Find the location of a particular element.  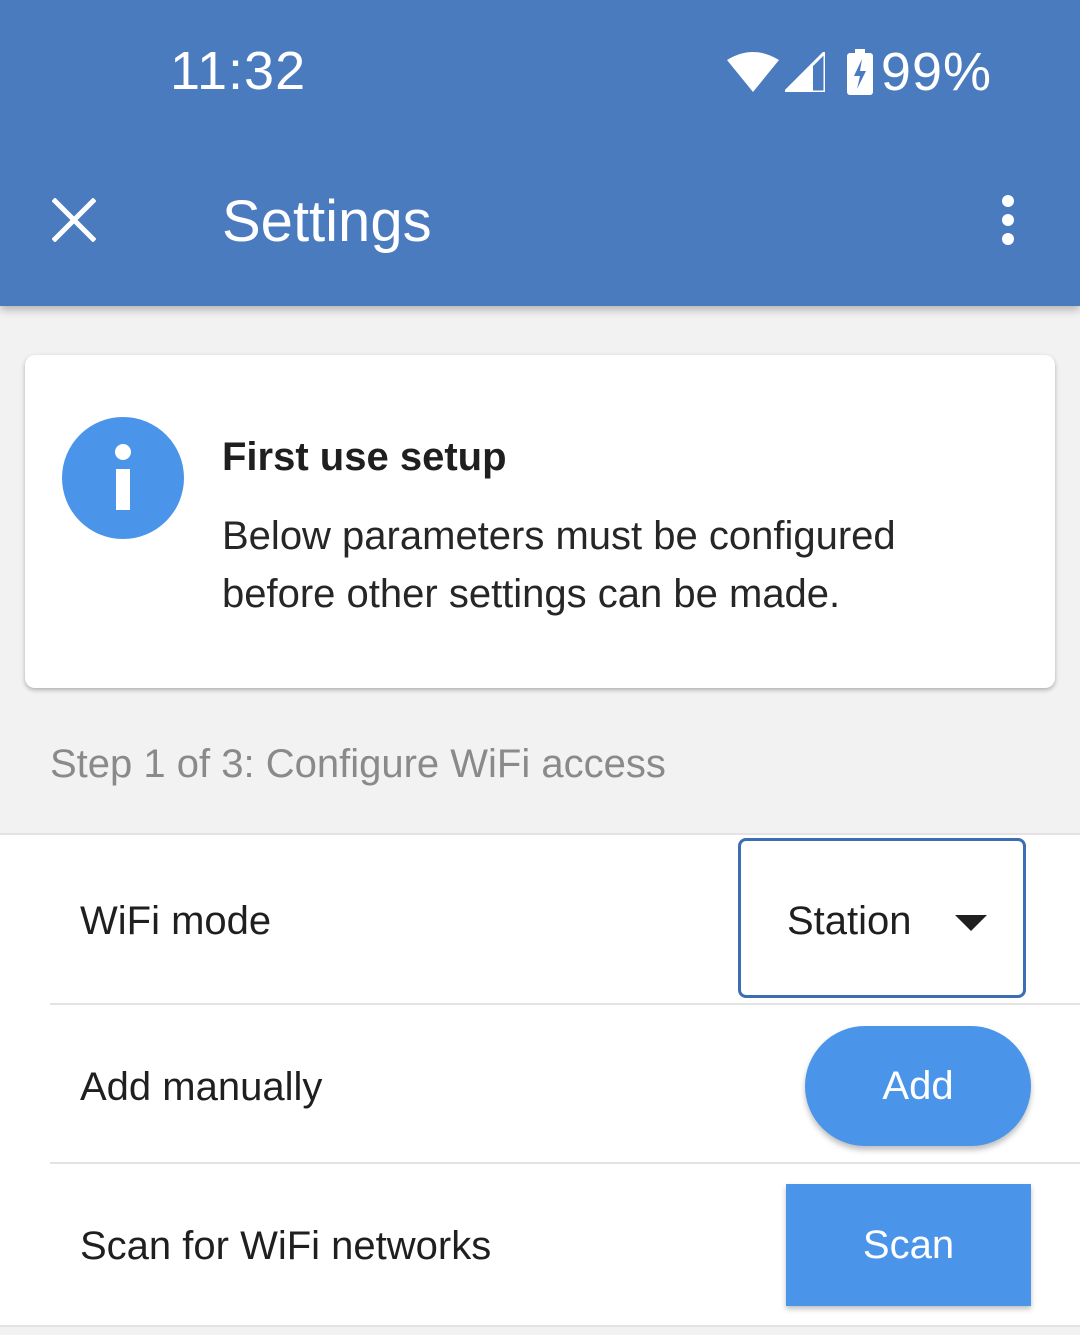

close-icon is located at coordinates (74, 221).